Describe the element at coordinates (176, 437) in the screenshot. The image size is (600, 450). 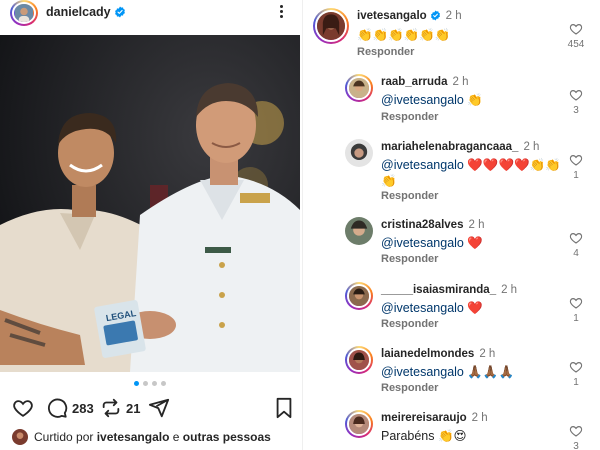
I see `liked-by-conjunction: e` at that location.